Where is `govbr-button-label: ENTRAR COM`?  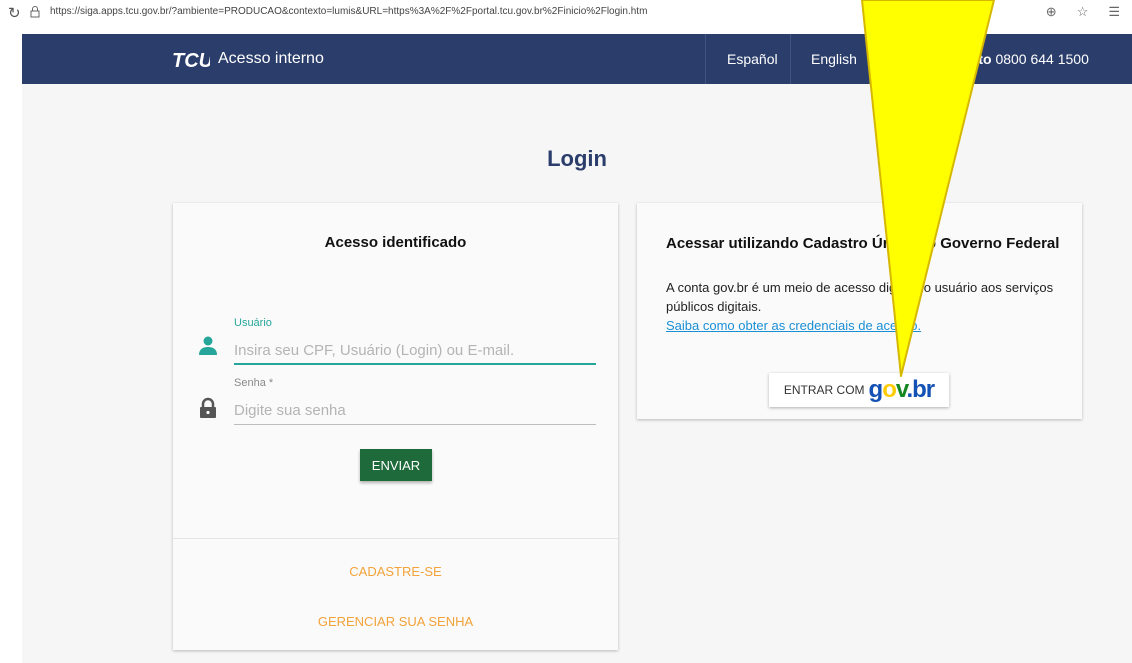
govbr-button-label: ENTRAR COM is located at coordinates (824, 390).